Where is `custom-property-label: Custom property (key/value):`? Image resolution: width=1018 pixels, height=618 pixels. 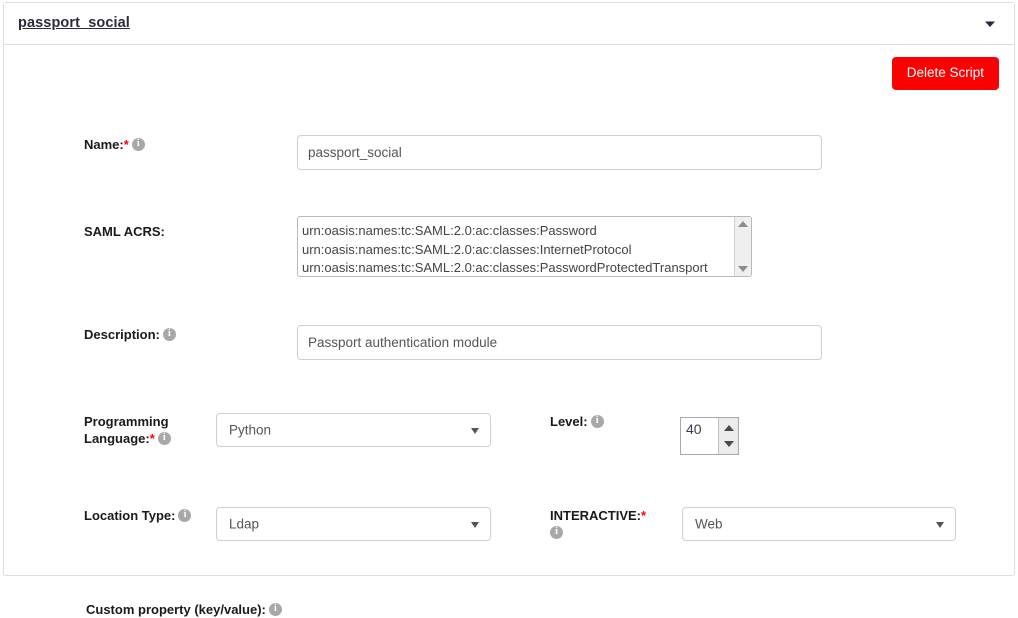 custom-property-label: Custom property (key/value): is located at coordinates (184, 609).